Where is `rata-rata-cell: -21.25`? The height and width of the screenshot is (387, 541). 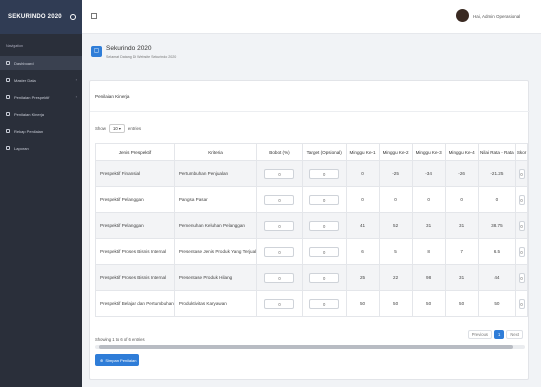 rata-rata-cell: -21.25 is located at coordinates (497, 173).